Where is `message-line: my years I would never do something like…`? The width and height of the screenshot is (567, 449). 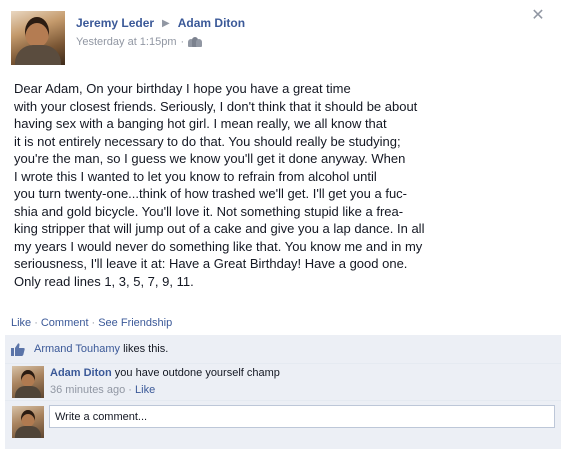 message-line: my years I would never do something like… is located at coordinates (218, 246).